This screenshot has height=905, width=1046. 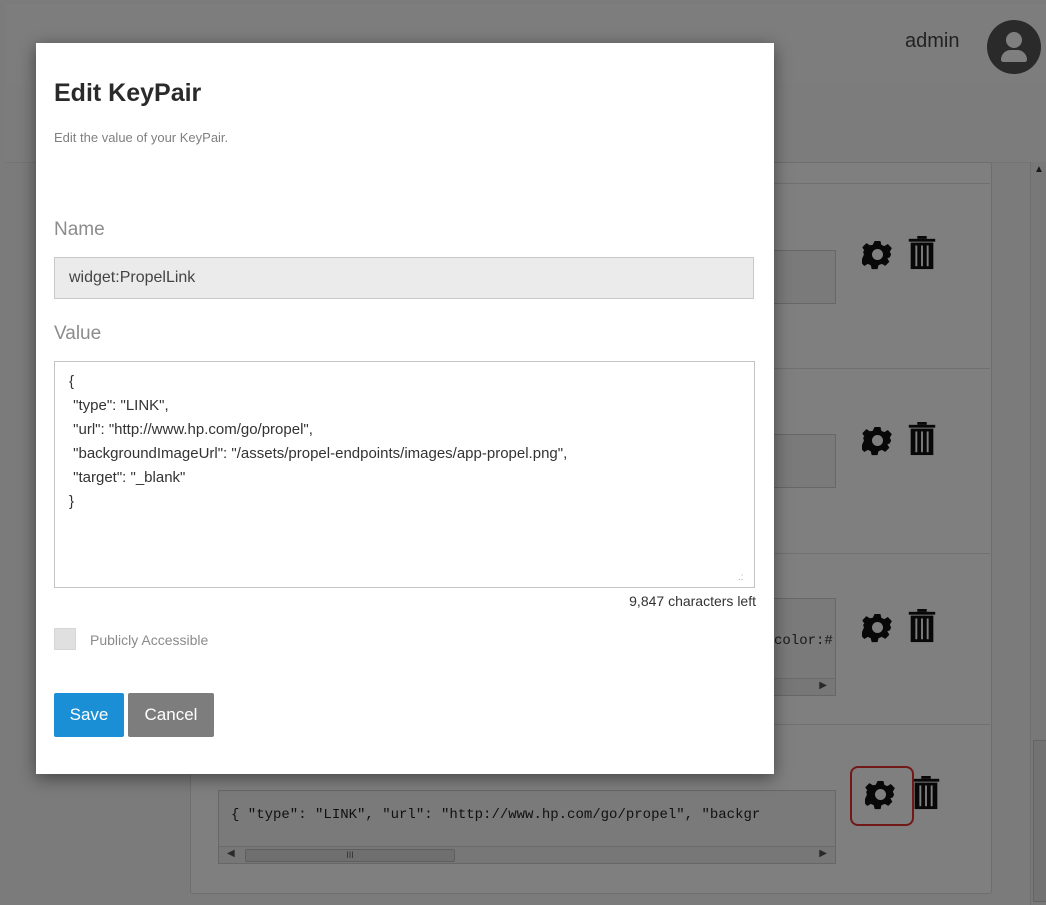 What do you see at coordinates (65, 639) in the screenshot?
I see `publicly-accessible-checkbox` at bounding box center [65, 639].